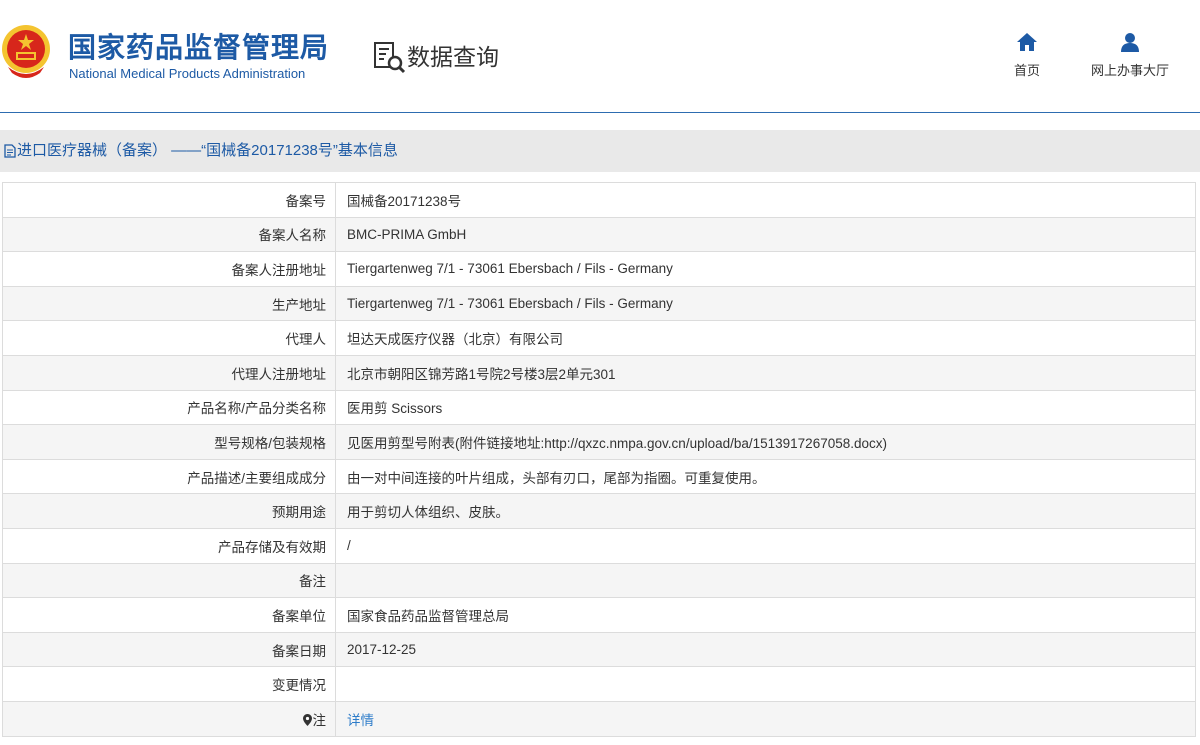 Image resolution: width=1200 pixels, height=745 pixels. Describe the element at coordinates (169, 649) in the screenshot. I see `row-label: 备案日期` at that location.